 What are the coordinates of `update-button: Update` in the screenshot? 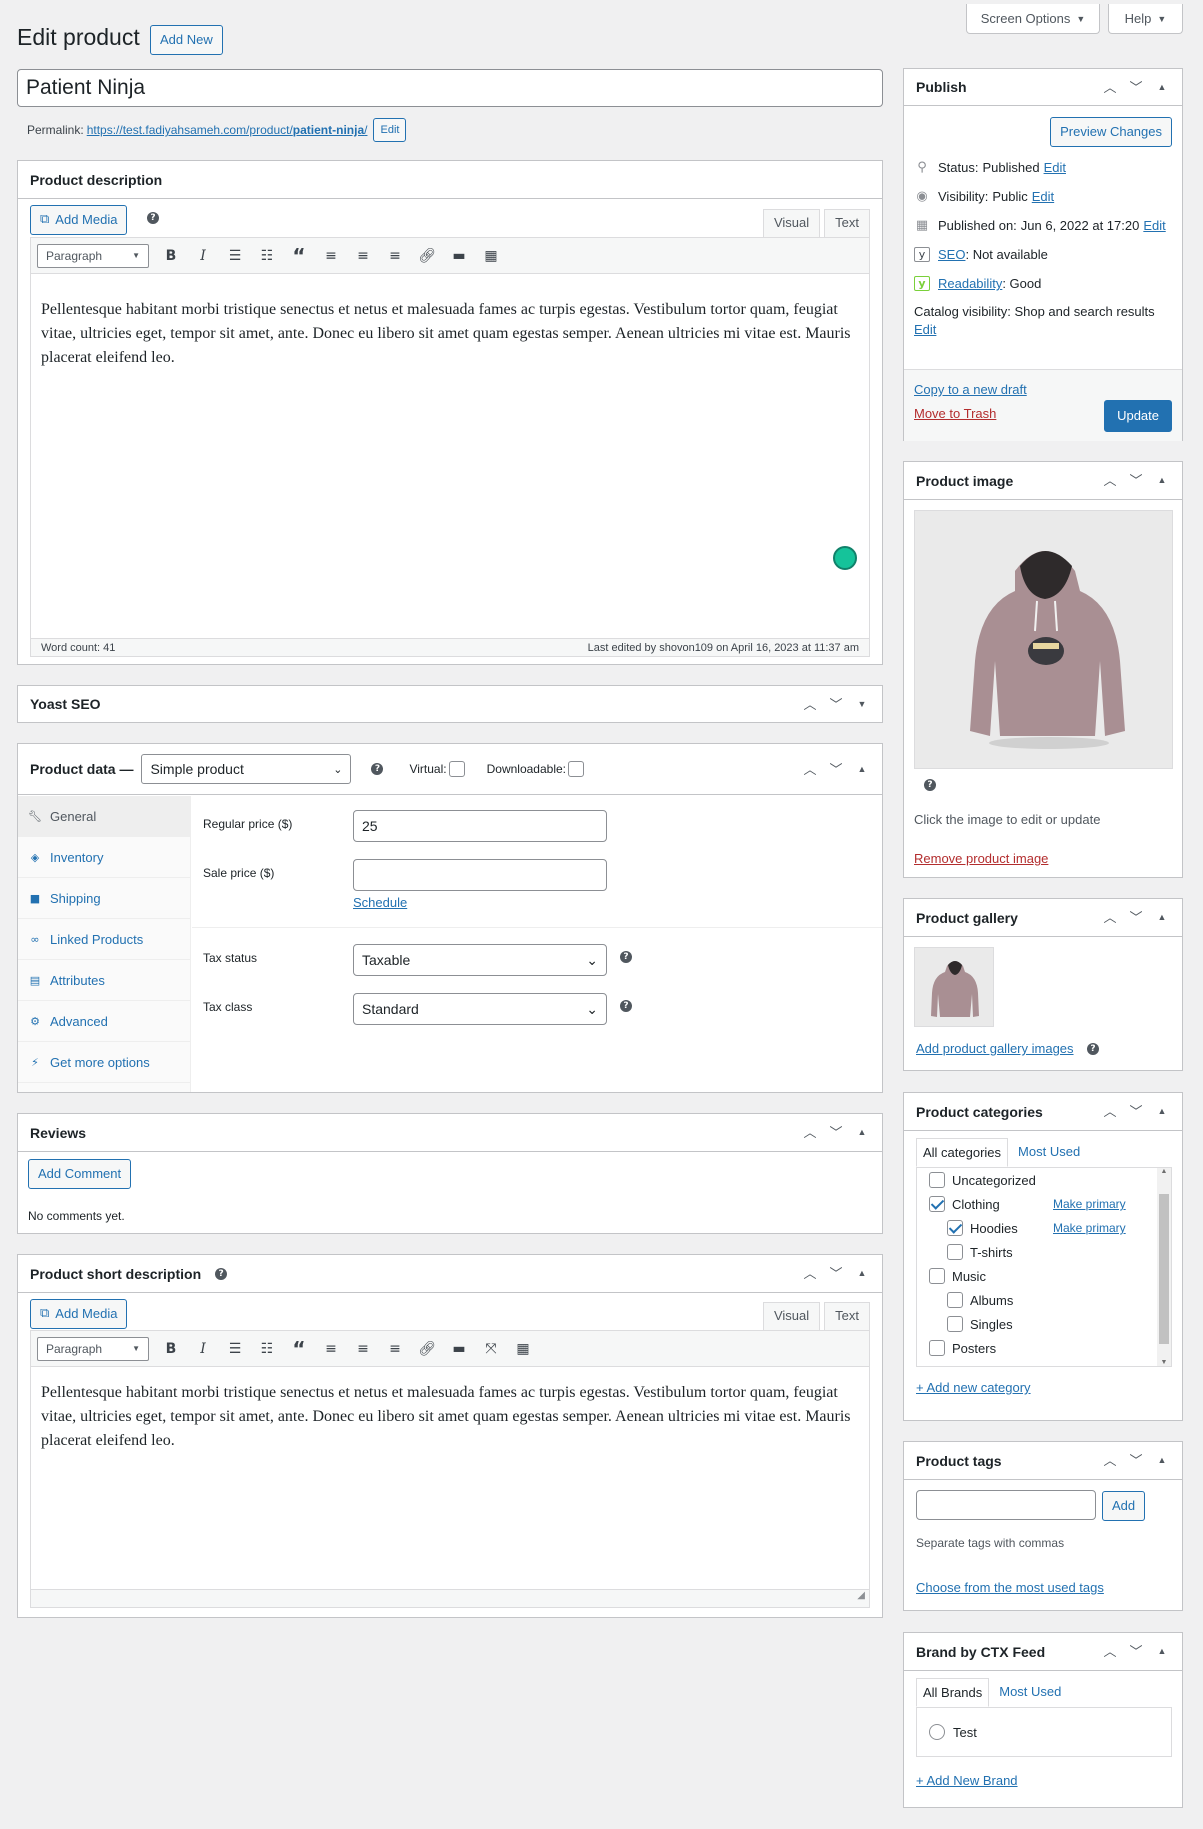 It's located at (1138, 416).